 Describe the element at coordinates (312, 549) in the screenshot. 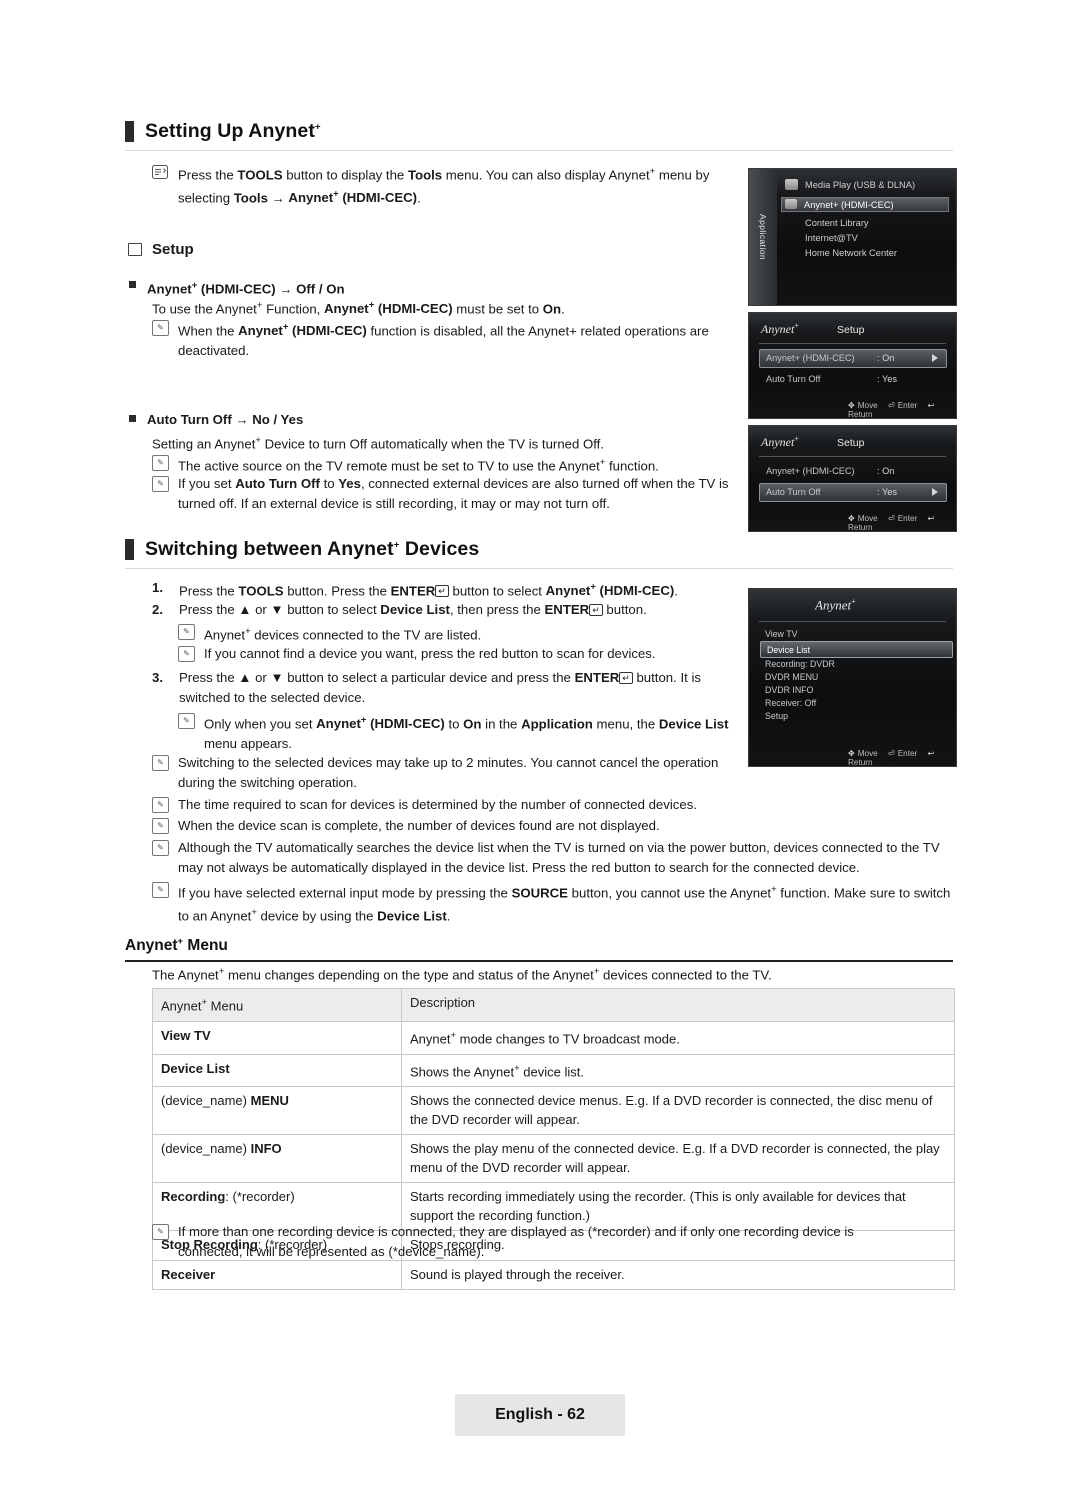

I see `heading-text-2: Switching between Anynet+ Devices` at that location.